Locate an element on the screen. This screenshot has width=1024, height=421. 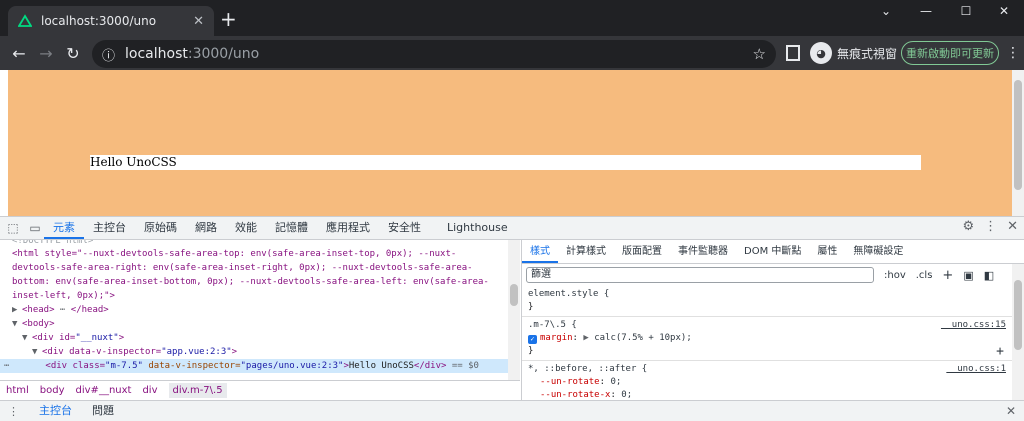
elements-scrollbar-thumb is located at coordinates (514, 295).